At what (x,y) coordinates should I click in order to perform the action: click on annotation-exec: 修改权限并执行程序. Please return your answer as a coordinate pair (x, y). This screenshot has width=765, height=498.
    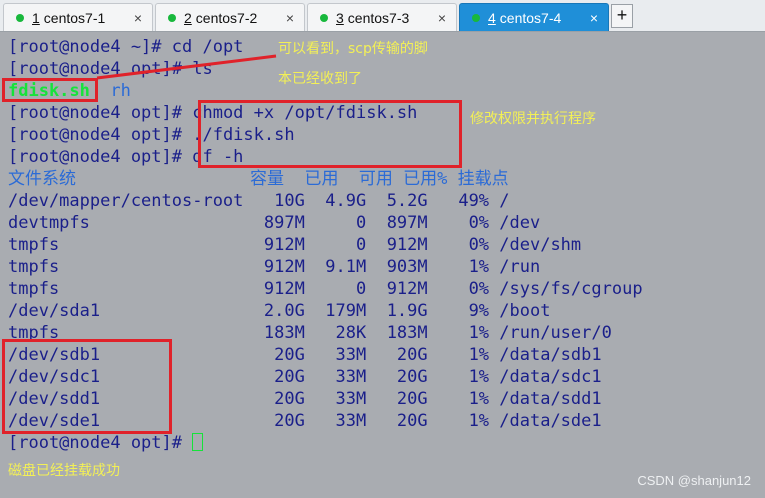
    Looking at the image, I should click on (533, 119).